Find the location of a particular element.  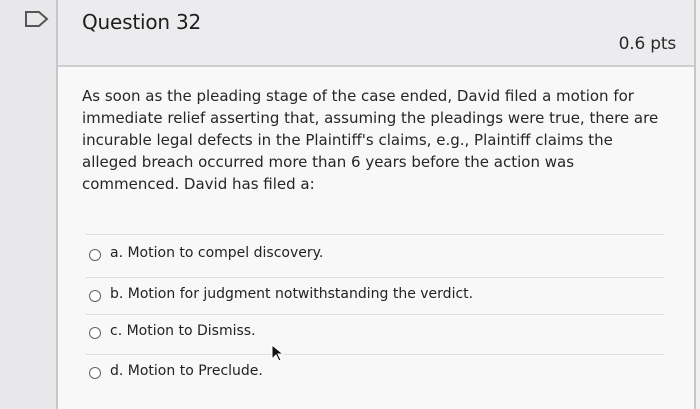

question-title: Question 32 is located at coordinates (142, 22).